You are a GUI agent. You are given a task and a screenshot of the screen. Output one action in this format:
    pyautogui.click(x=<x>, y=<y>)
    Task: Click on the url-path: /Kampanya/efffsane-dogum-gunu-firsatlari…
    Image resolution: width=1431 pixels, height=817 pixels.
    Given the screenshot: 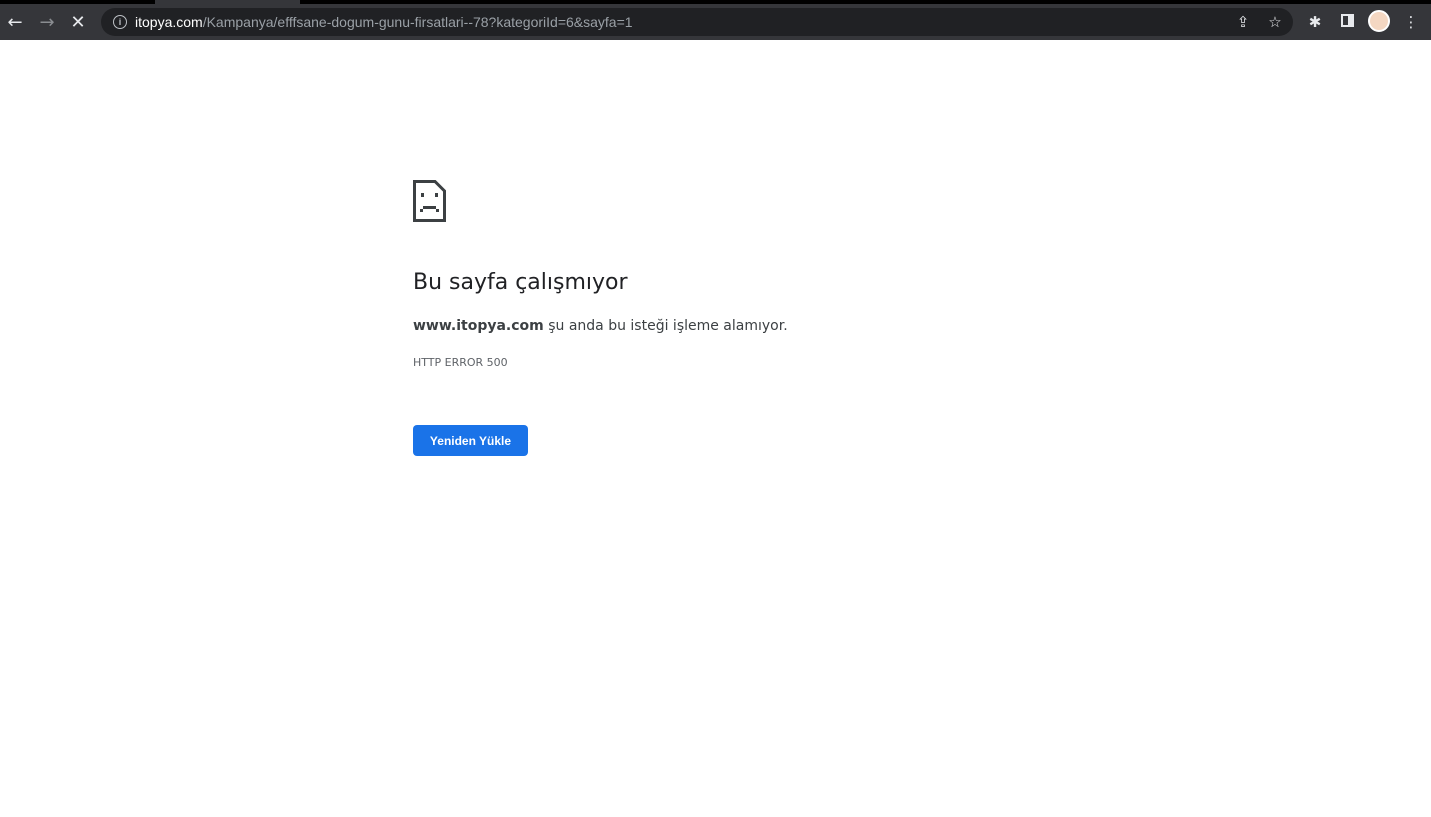 What is the action you would take?
    pyautogui.click(x=417, y=22)
    